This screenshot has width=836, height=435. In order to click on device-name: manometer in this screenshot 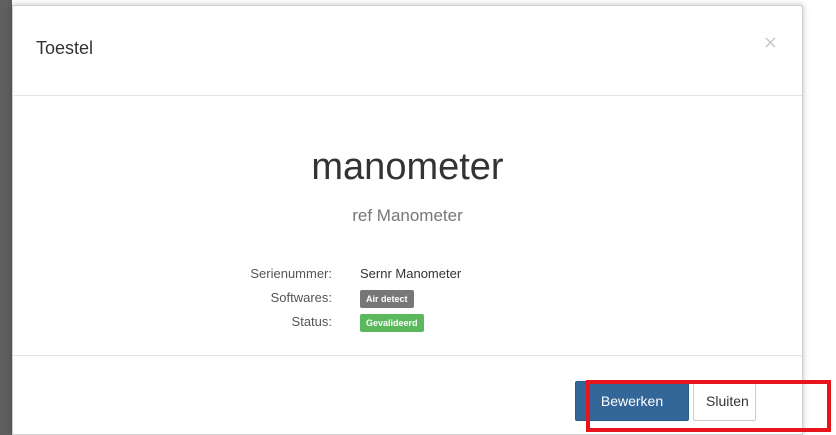, I will do `click(407, 167)`.